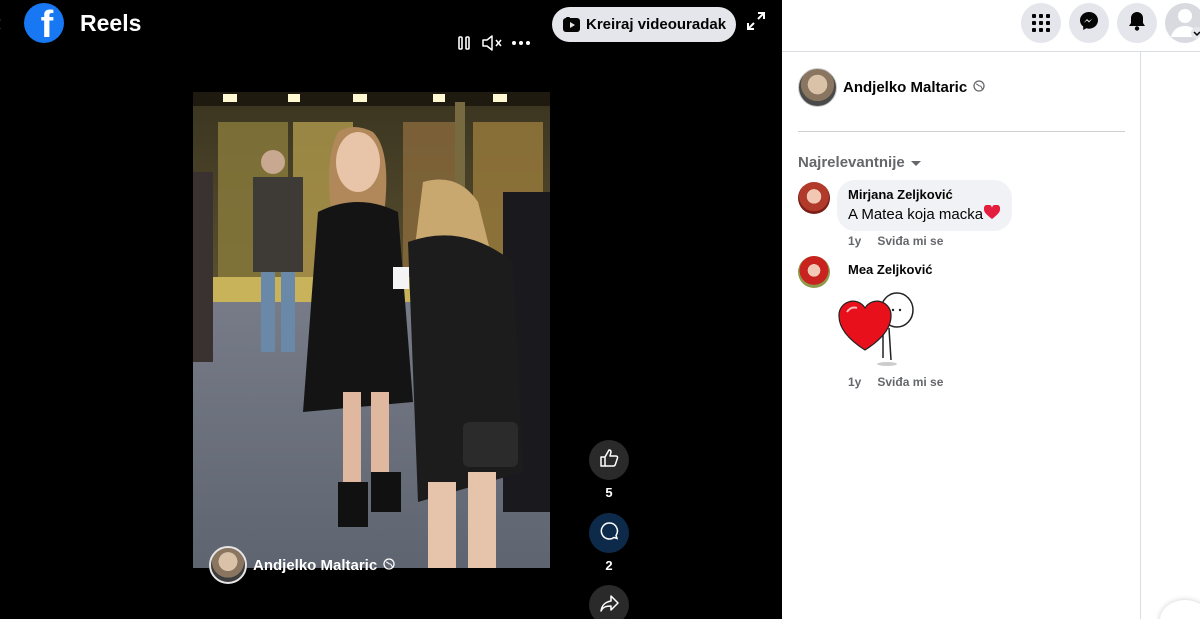 This screenshot has width=1200, height=619. I want to click on create-reel-button: Kreiraj videouradak, so click(644, 24).